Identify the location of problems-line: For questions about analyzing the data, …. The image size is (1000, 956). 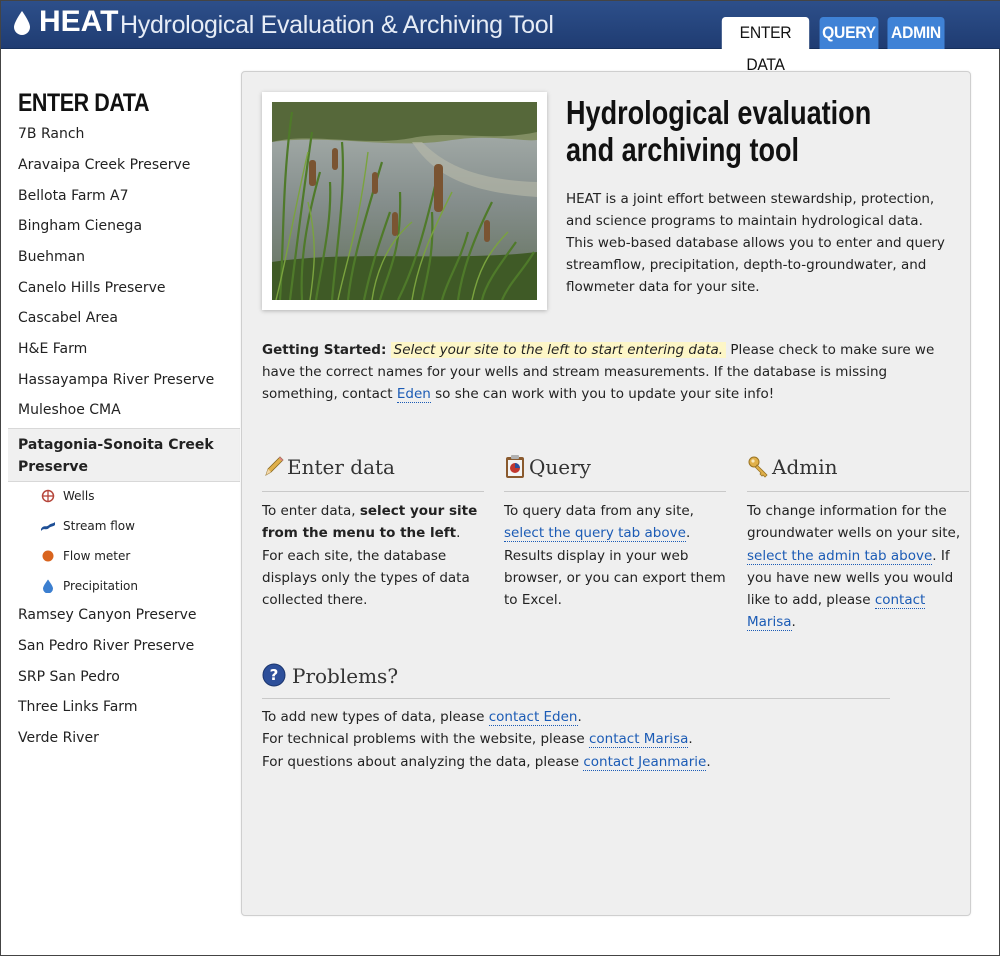
(607, 762).